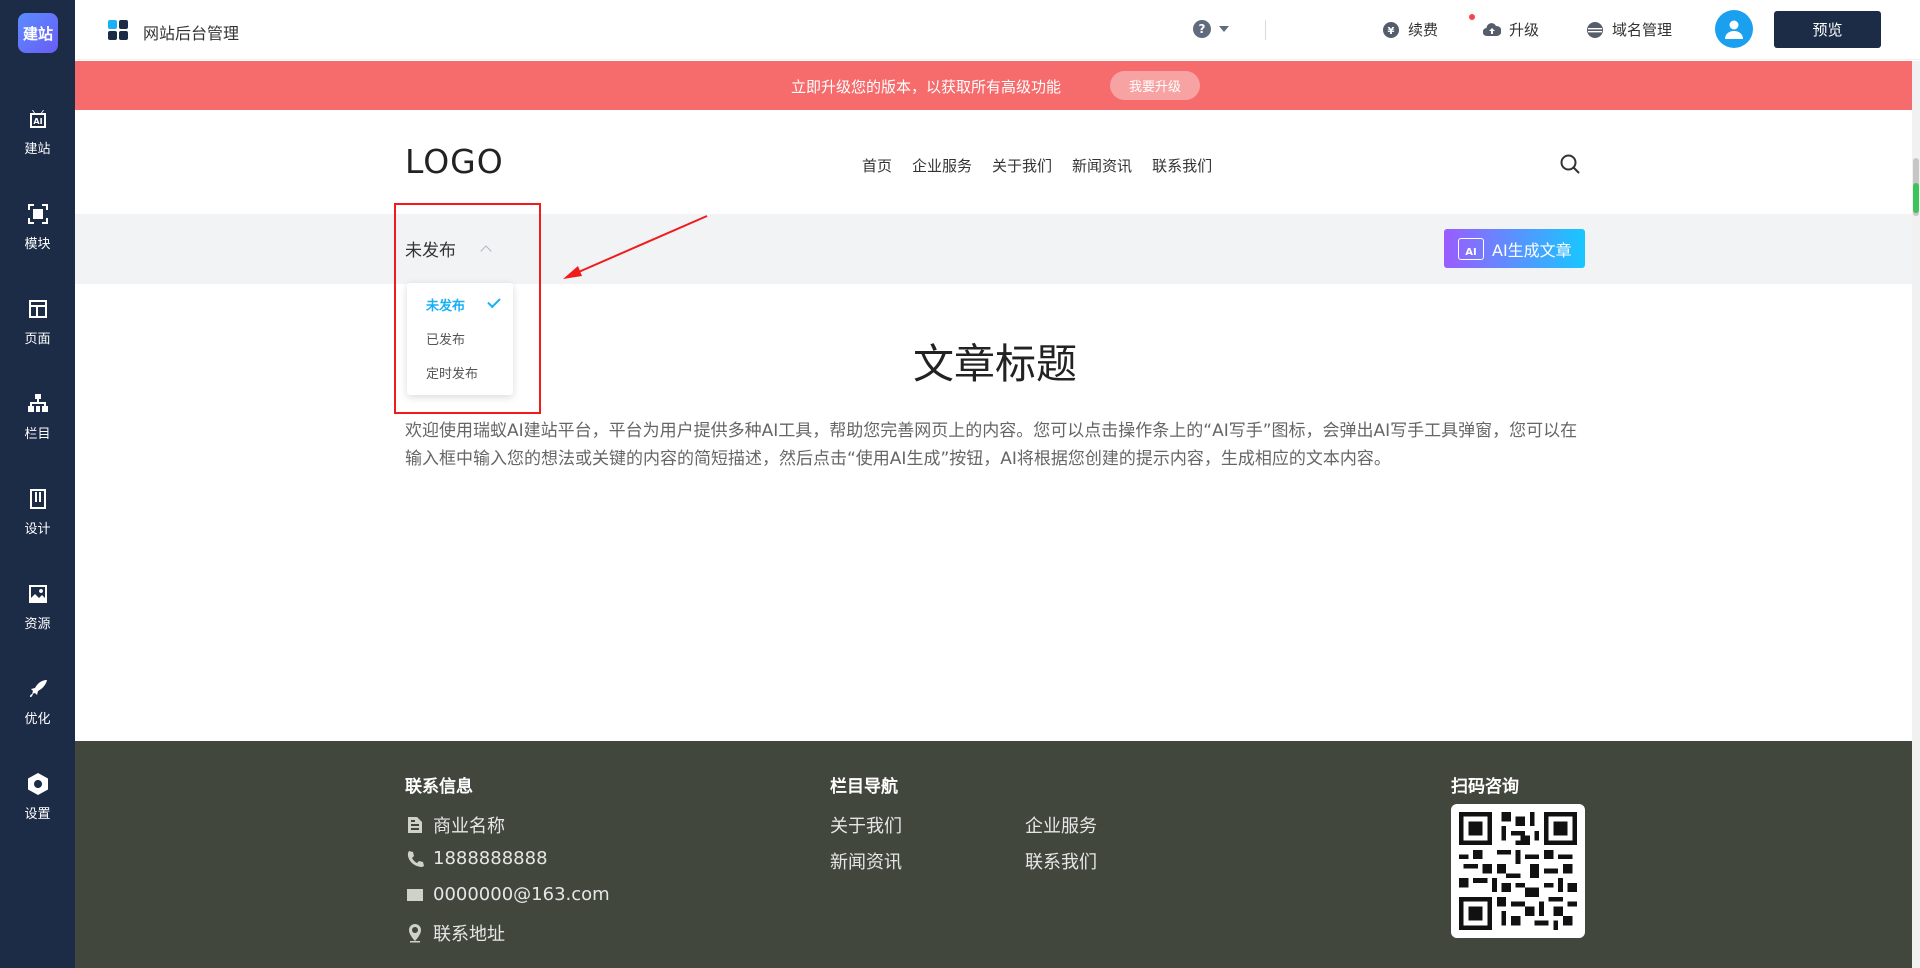 The image size is (1920, 968). I want to click on upgrade-now-button: 我要升级, so click(1155, 85).